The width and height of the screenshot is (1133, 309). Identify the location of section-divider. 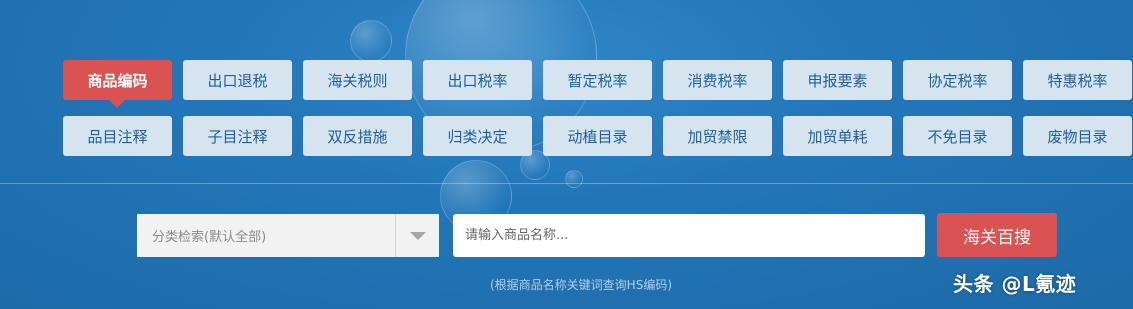
(566, 183).